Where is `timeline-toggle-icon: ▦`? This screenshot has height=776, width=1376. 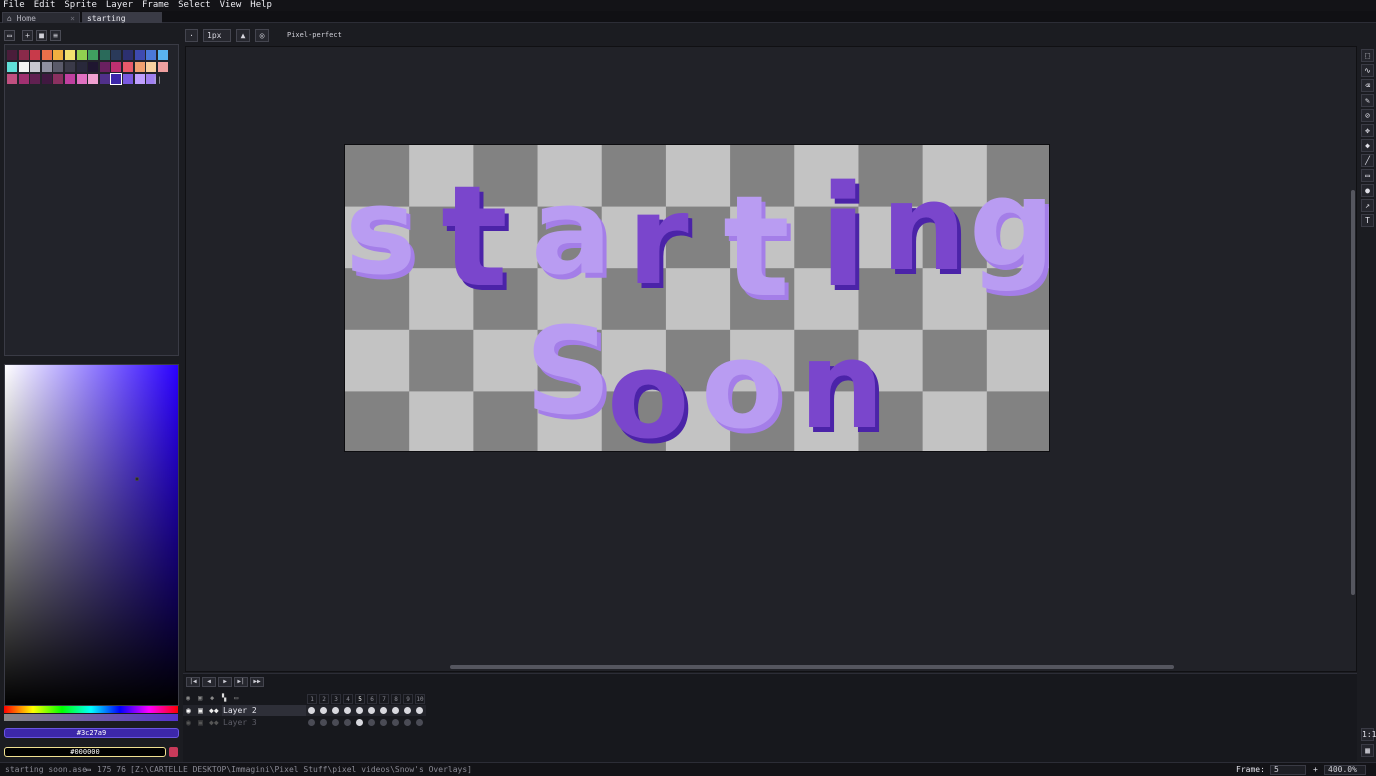 timeline-toggle-icon: ▦ is located at coordinates (1367, 750).